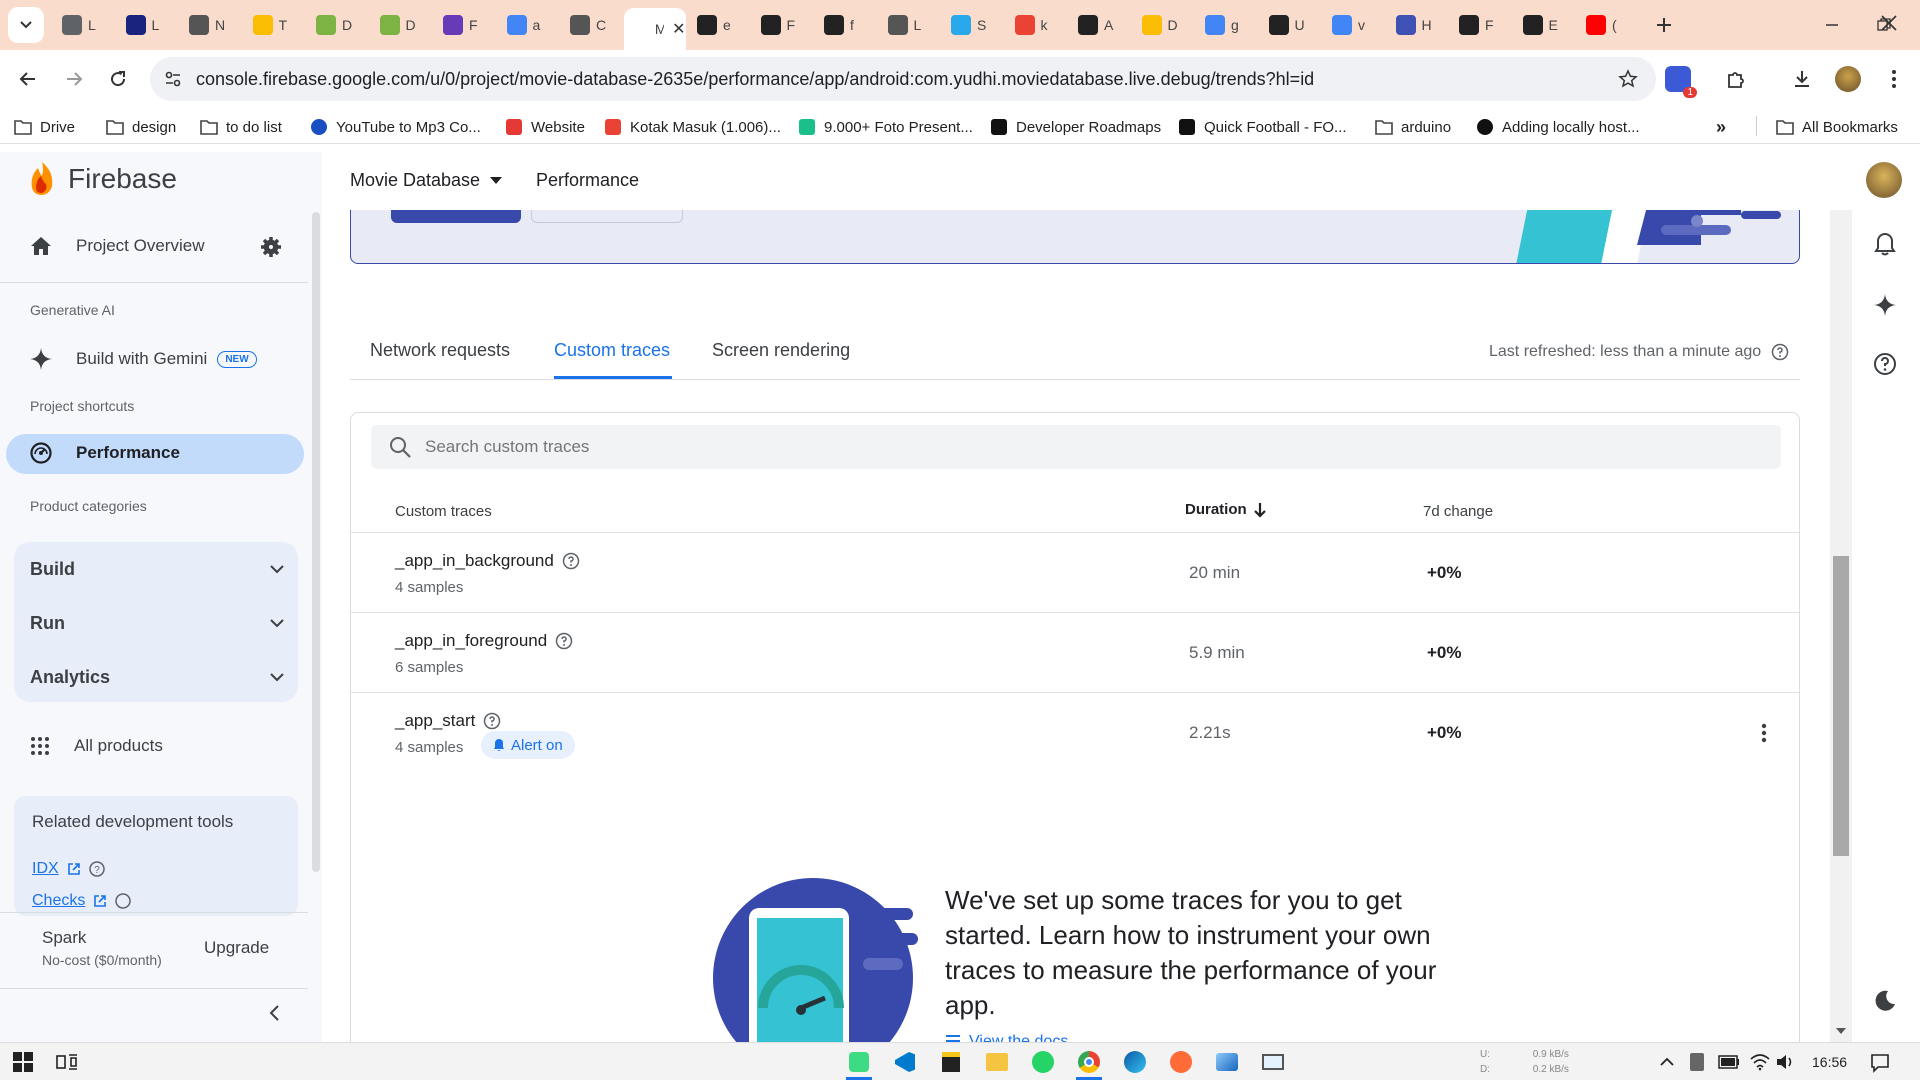  I want to click on bookmark-item: Developer Roadmaps, so click(1075, 127).